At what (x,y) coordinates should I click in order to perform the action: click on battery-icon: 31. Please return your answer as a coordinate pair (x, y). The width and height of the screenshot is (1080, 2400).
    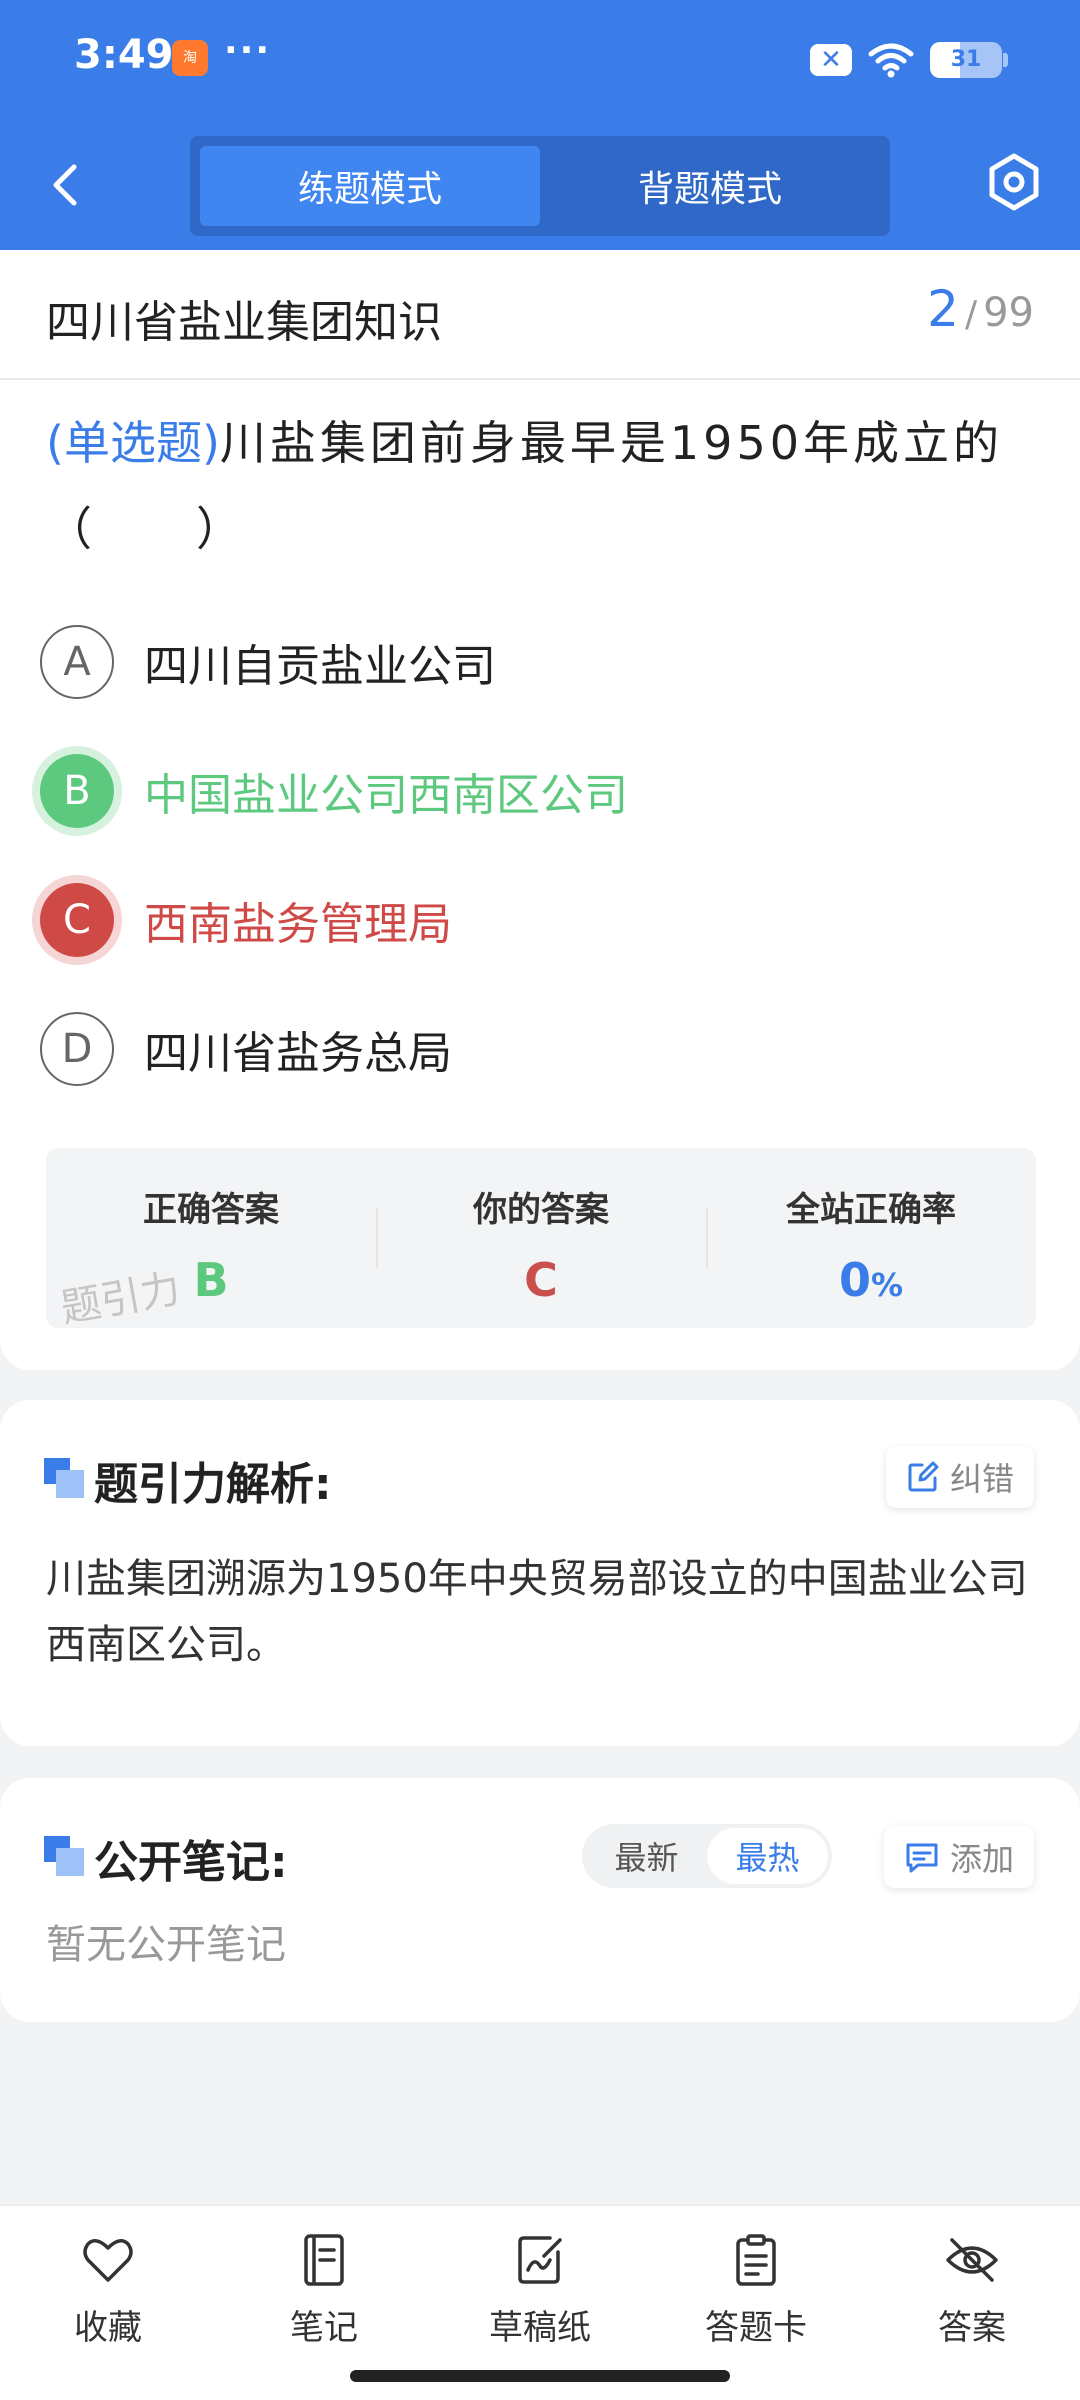
    Looking at the image, I should click on (969, 60).